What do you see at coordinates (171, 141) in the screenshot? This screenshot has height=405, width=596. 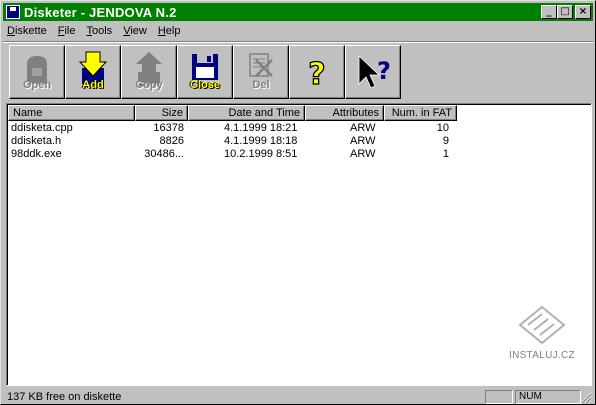 I see `file-size: 8826` at bounding box center [171, 141].